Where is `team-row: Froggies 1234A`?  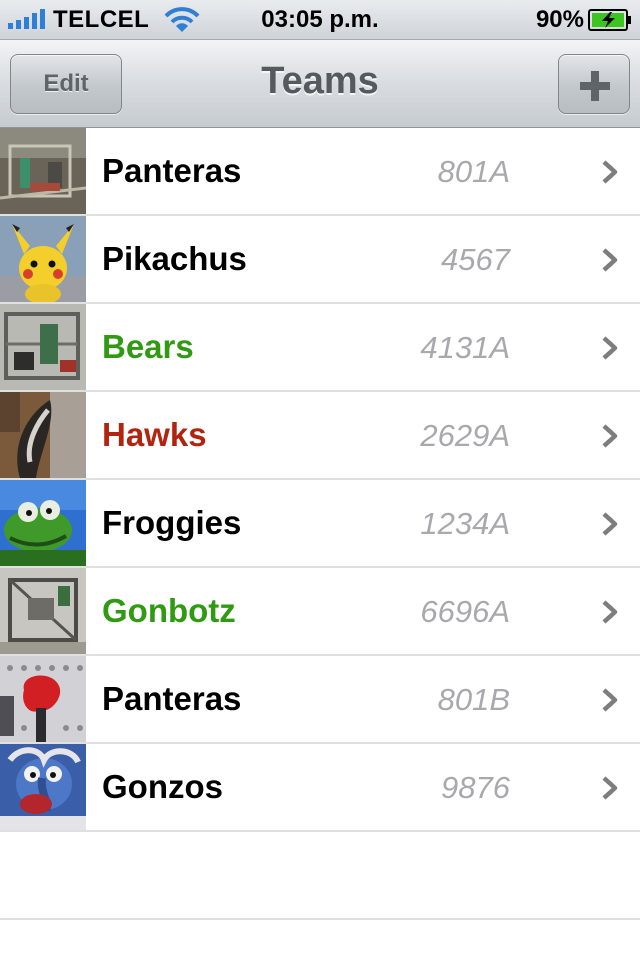 team-row: Froggies 1234A is located at coordinates (320, 524).